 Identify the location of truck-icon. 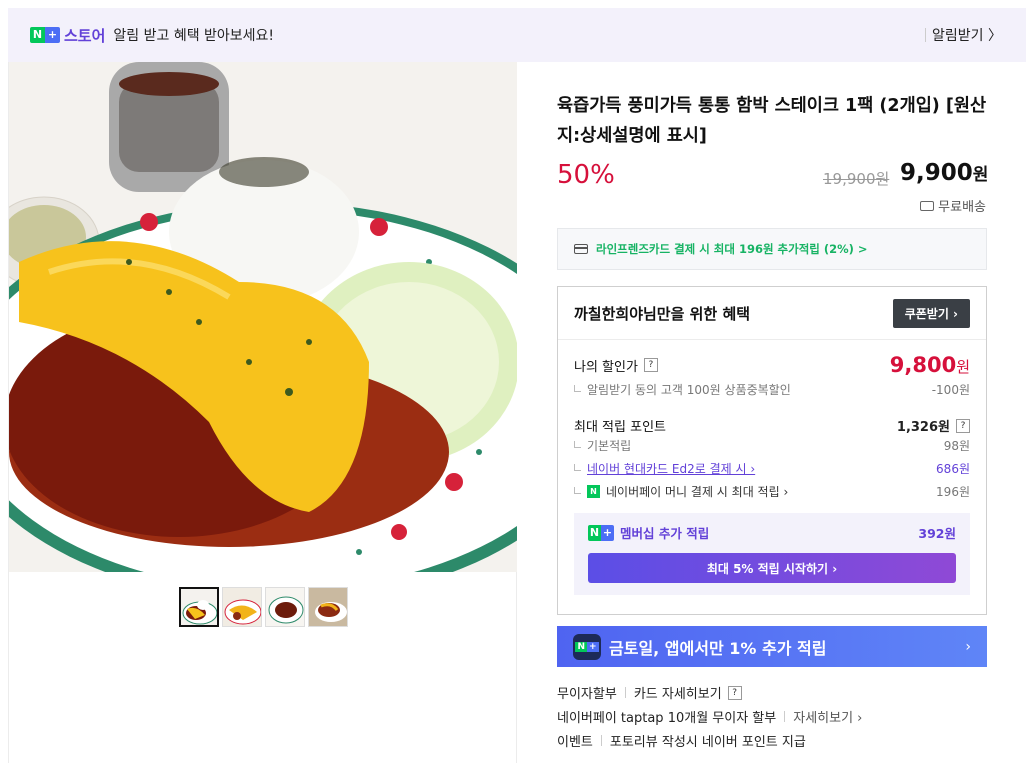
(927, 205).